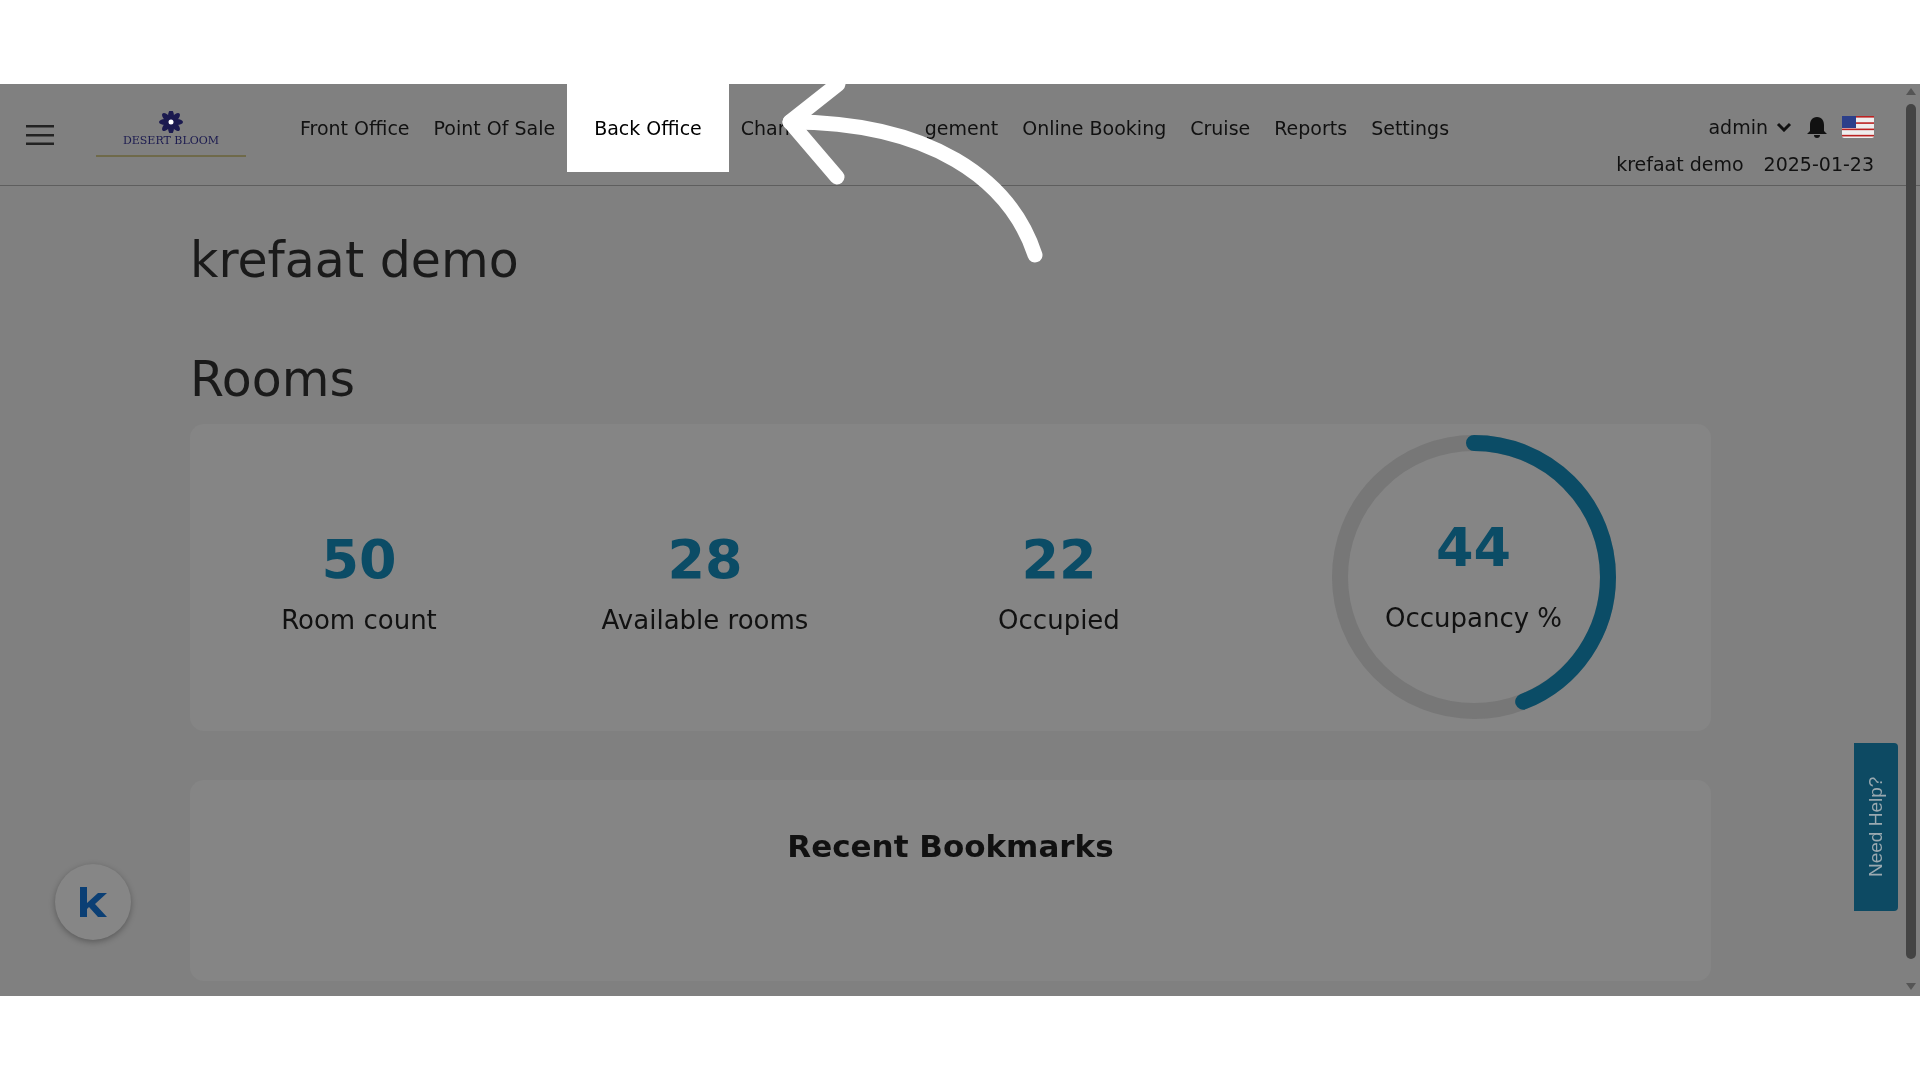 This screenshot has height=1080, width=1920. Describe the element at coordinates (1784, 127) in the screenshot. I see `caret-icon` at that location.